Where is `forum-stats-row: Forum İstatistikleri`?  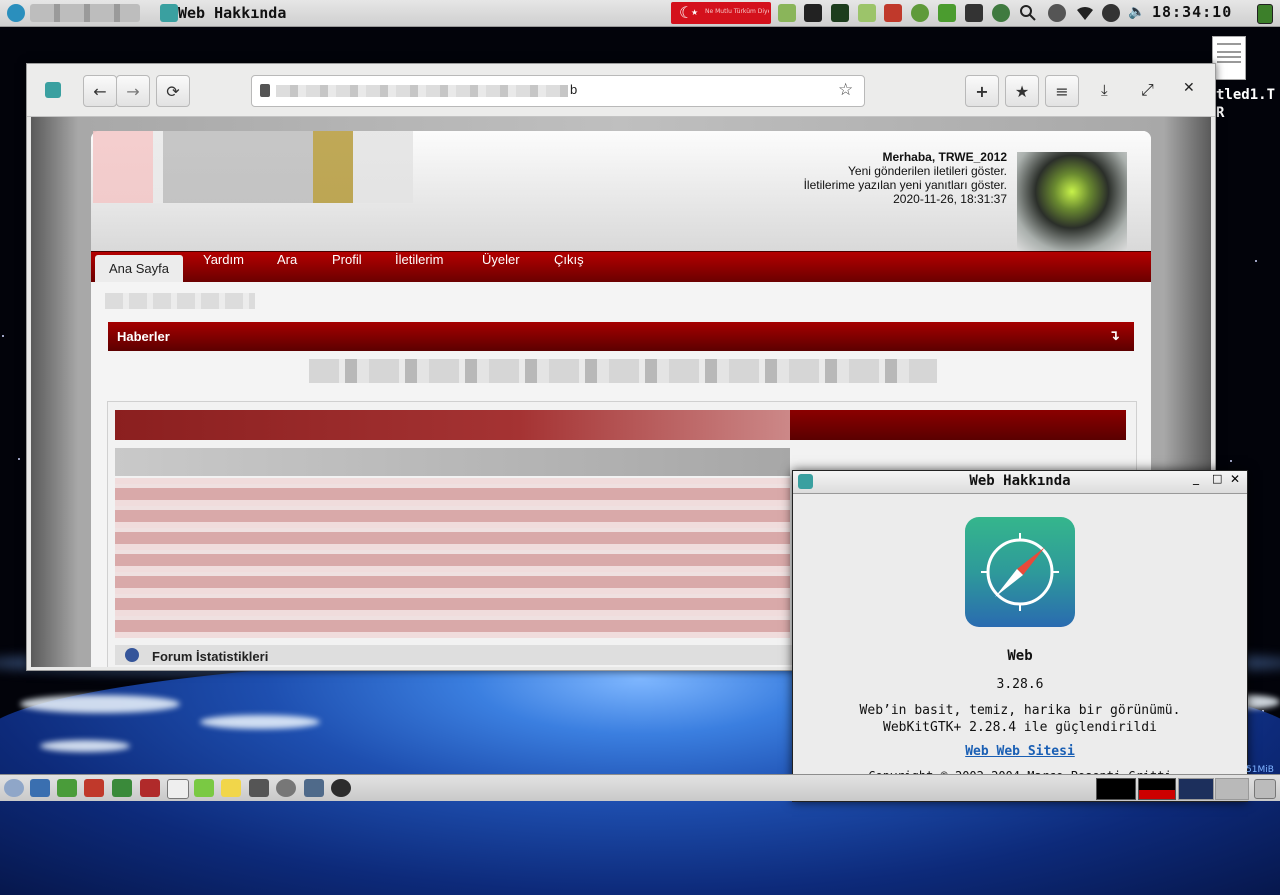 forum-stats-row: Forum İstatistikleri is located at coordinates (453, 655).